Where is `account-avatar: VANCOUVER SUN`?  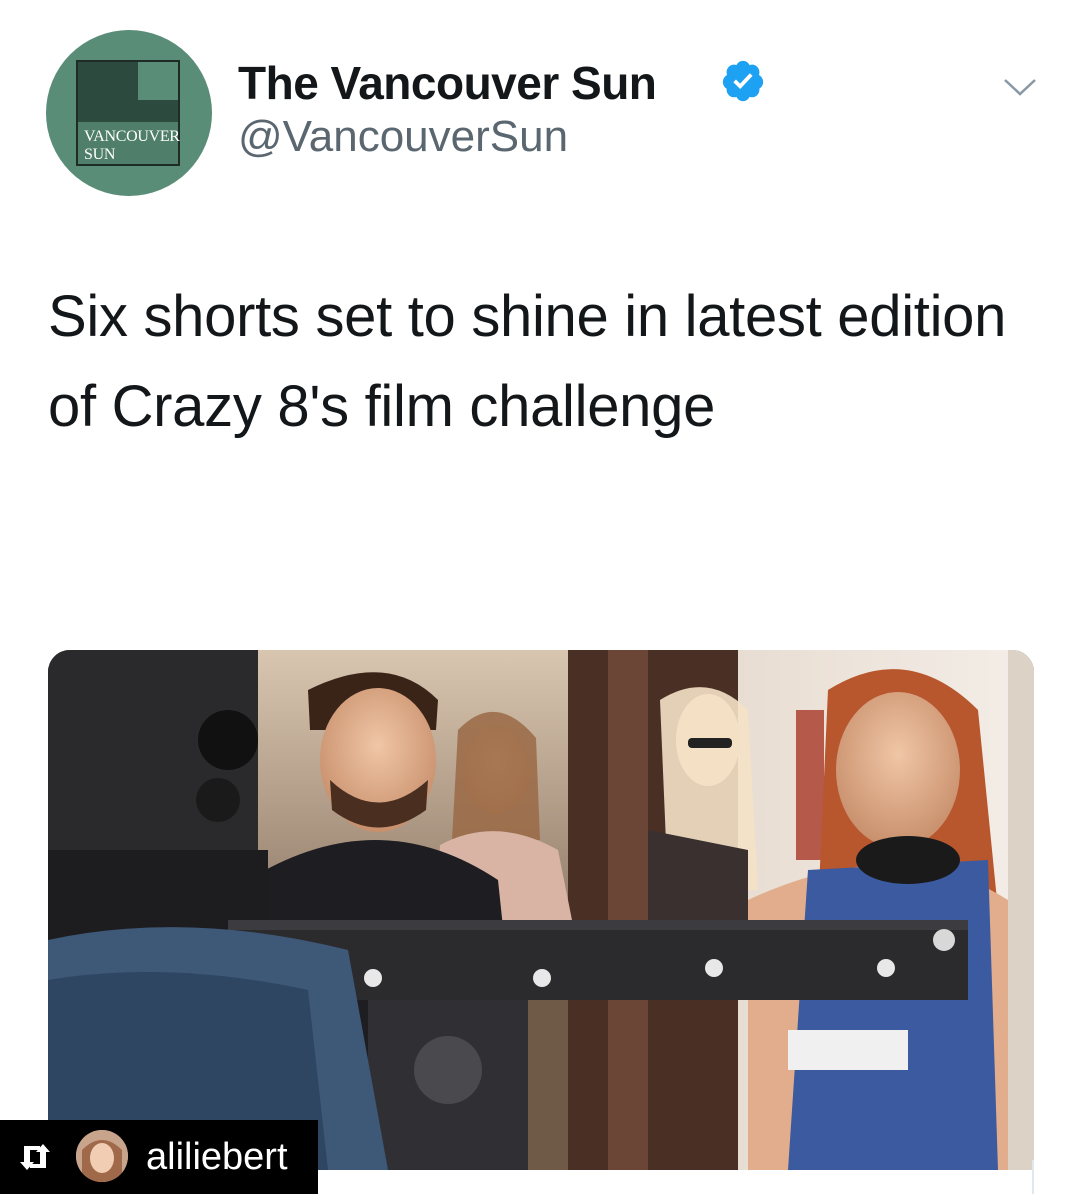 account-avatar: VANCOUVER SUN is located at coordinates (129, 113).